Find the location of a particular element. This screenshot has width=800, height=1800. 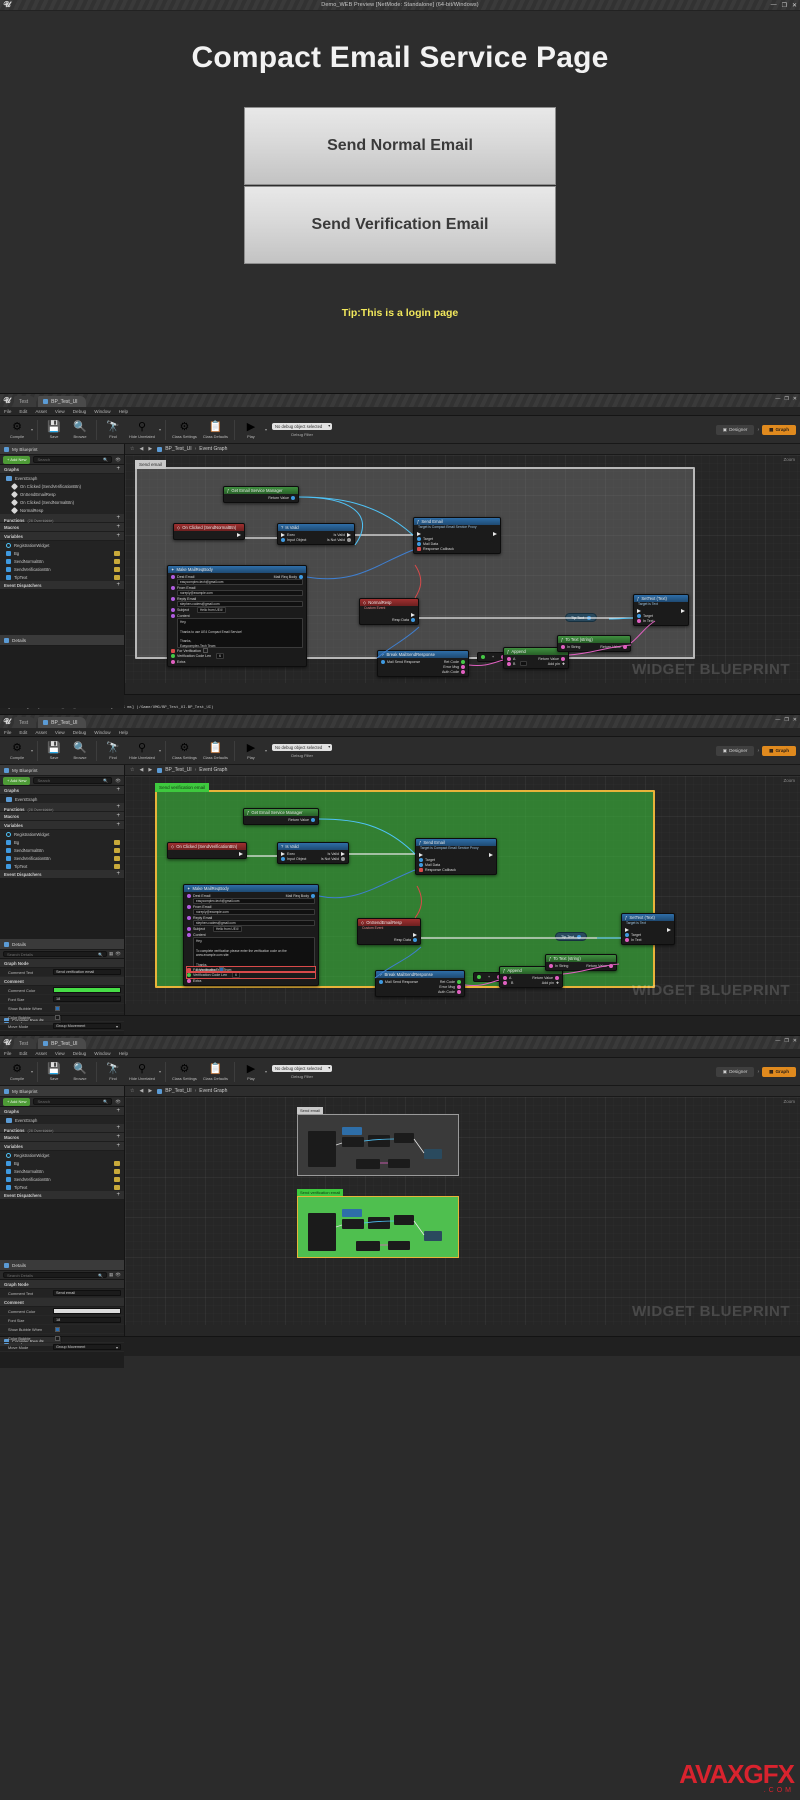

hide-unrelated-button: ⚲ Hide Unrelated is located at coordinates (142, 430).